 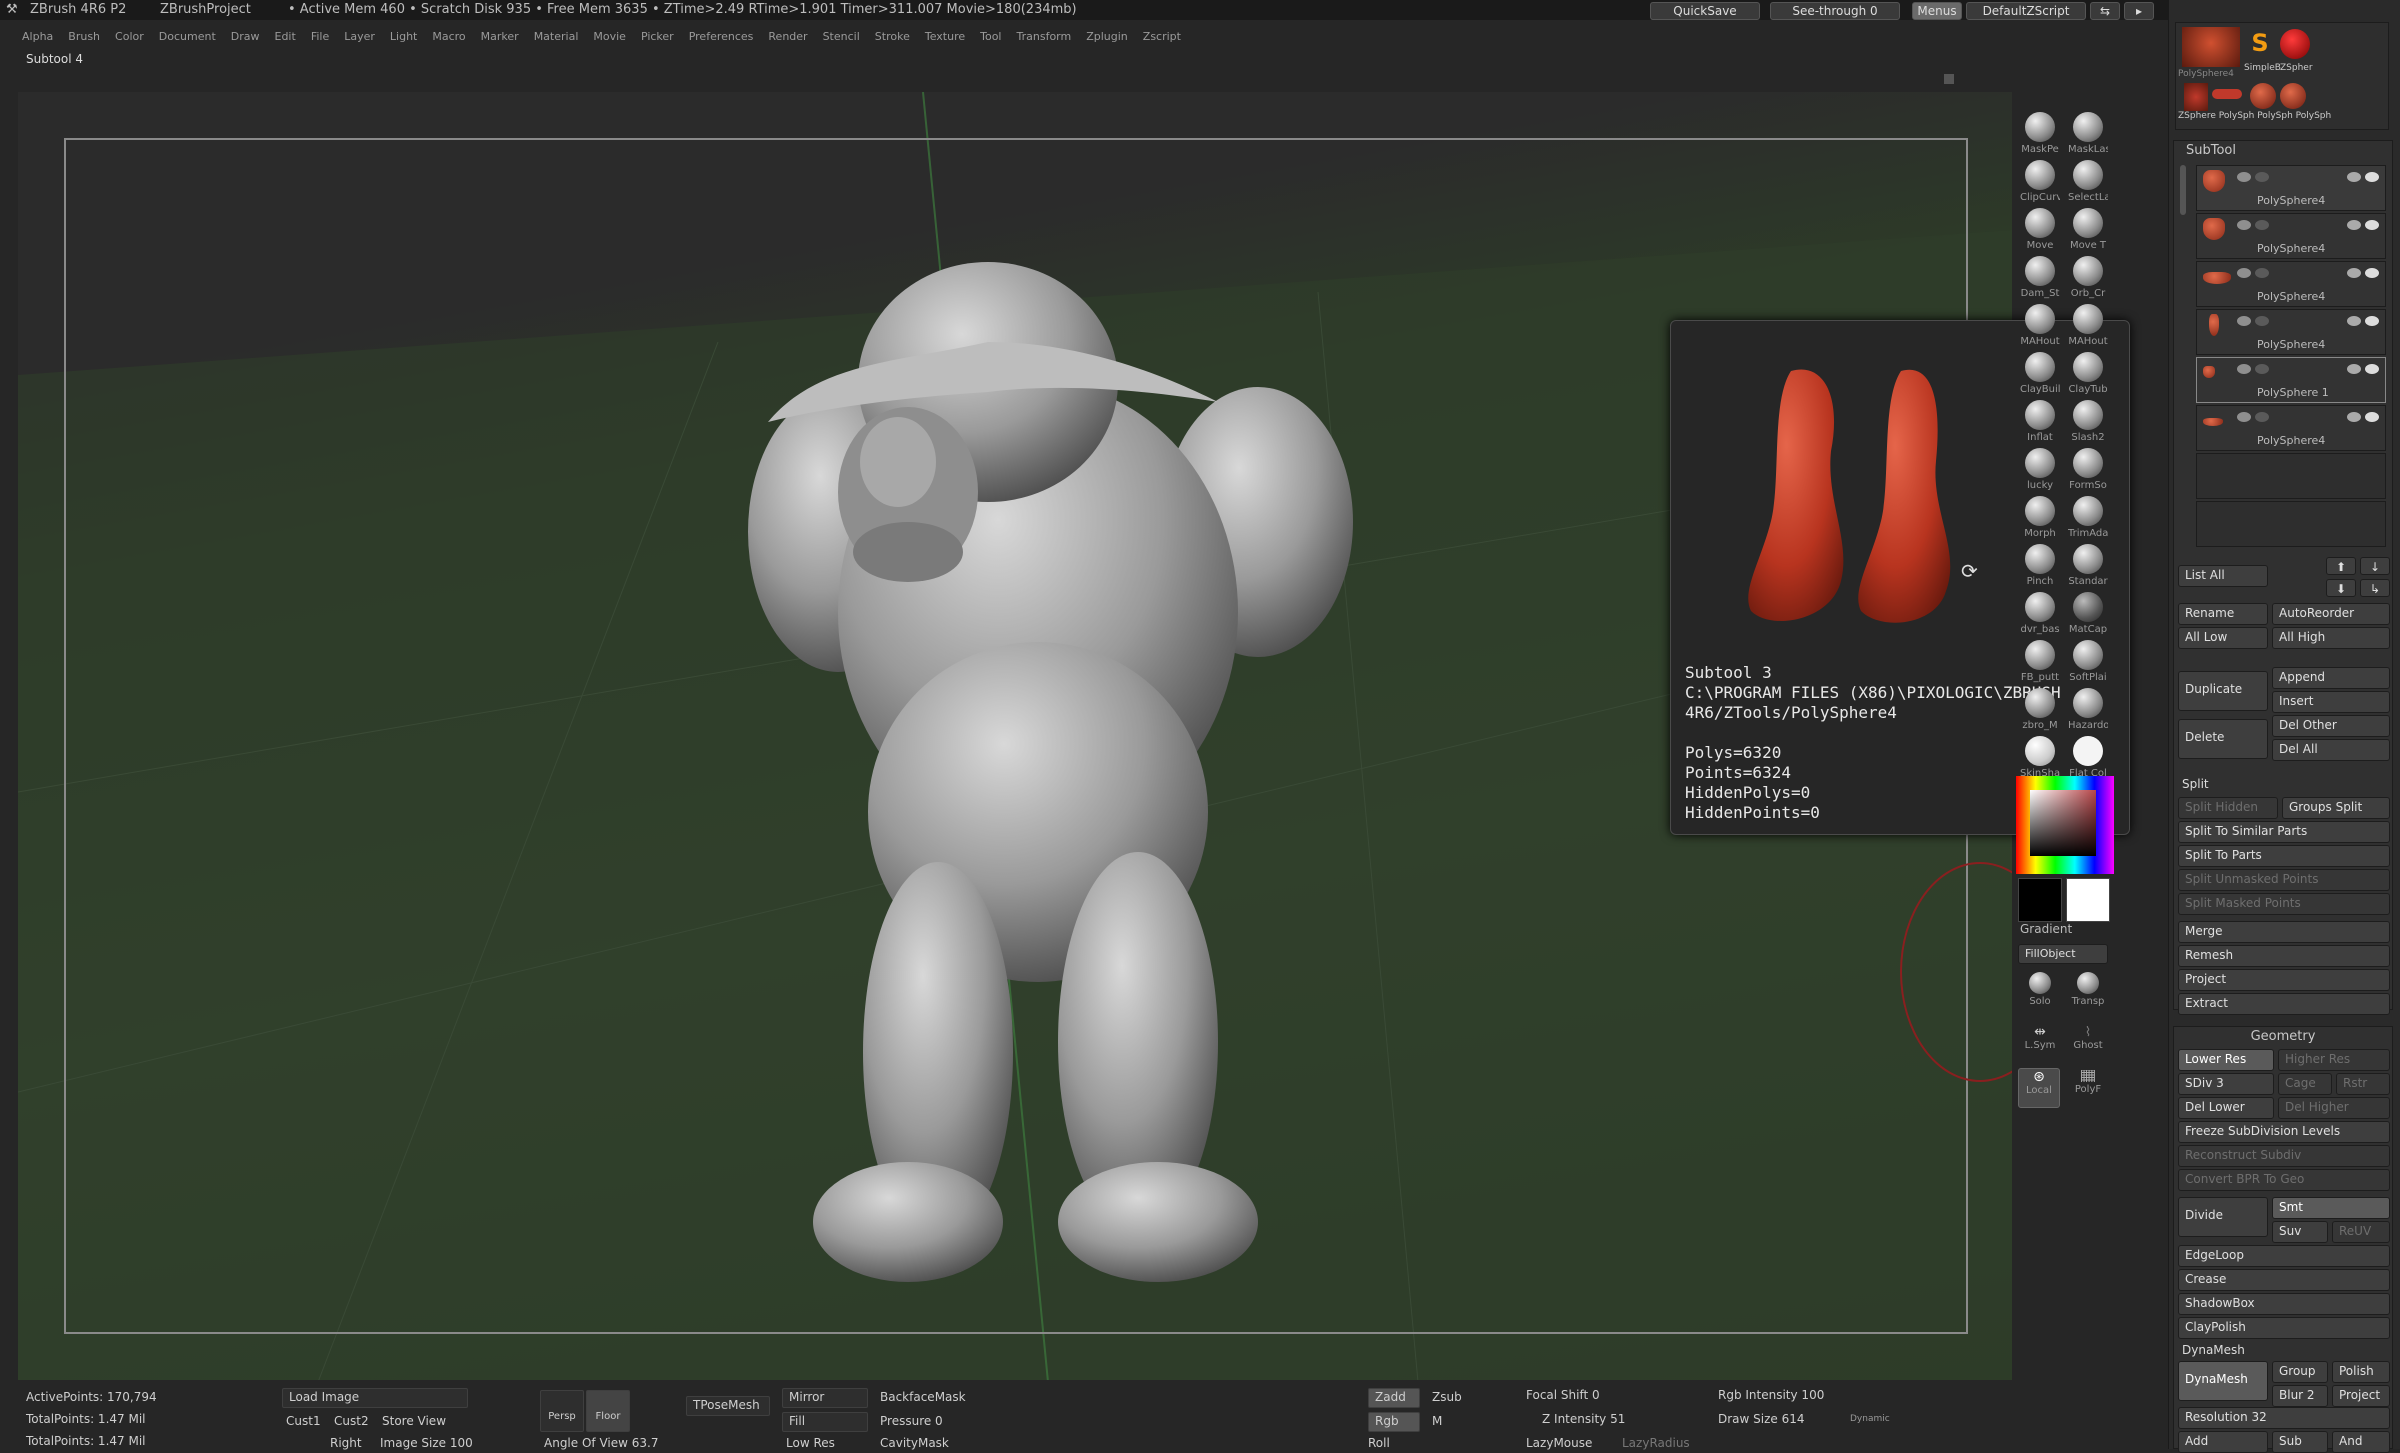 I want to click on menu-render: Render, so click(x=787, y=36).